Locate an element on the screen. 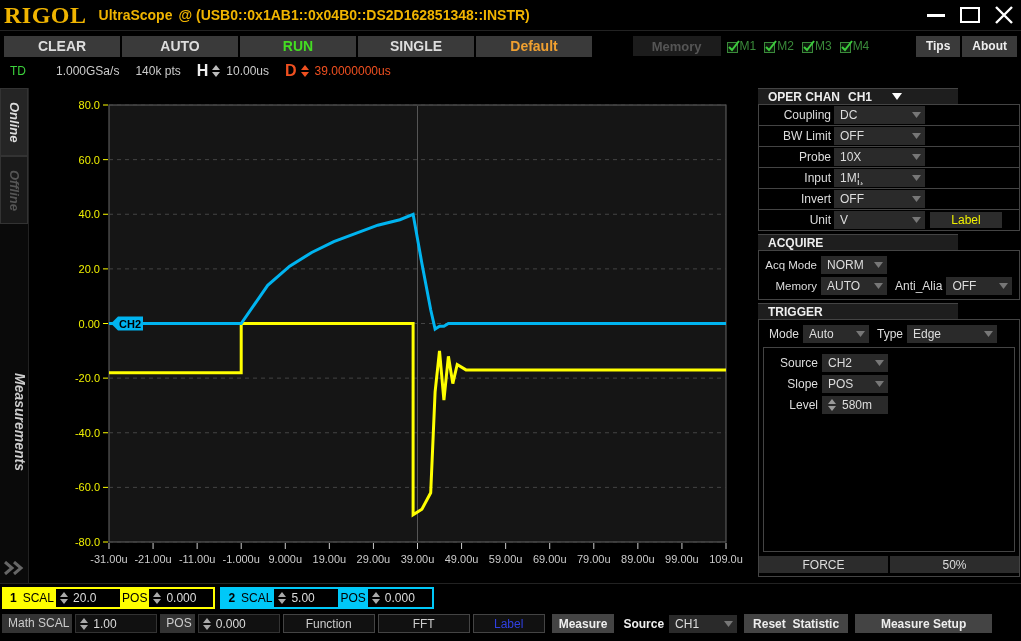  toolbar-button: RUN is located at coordinates (298, 46).